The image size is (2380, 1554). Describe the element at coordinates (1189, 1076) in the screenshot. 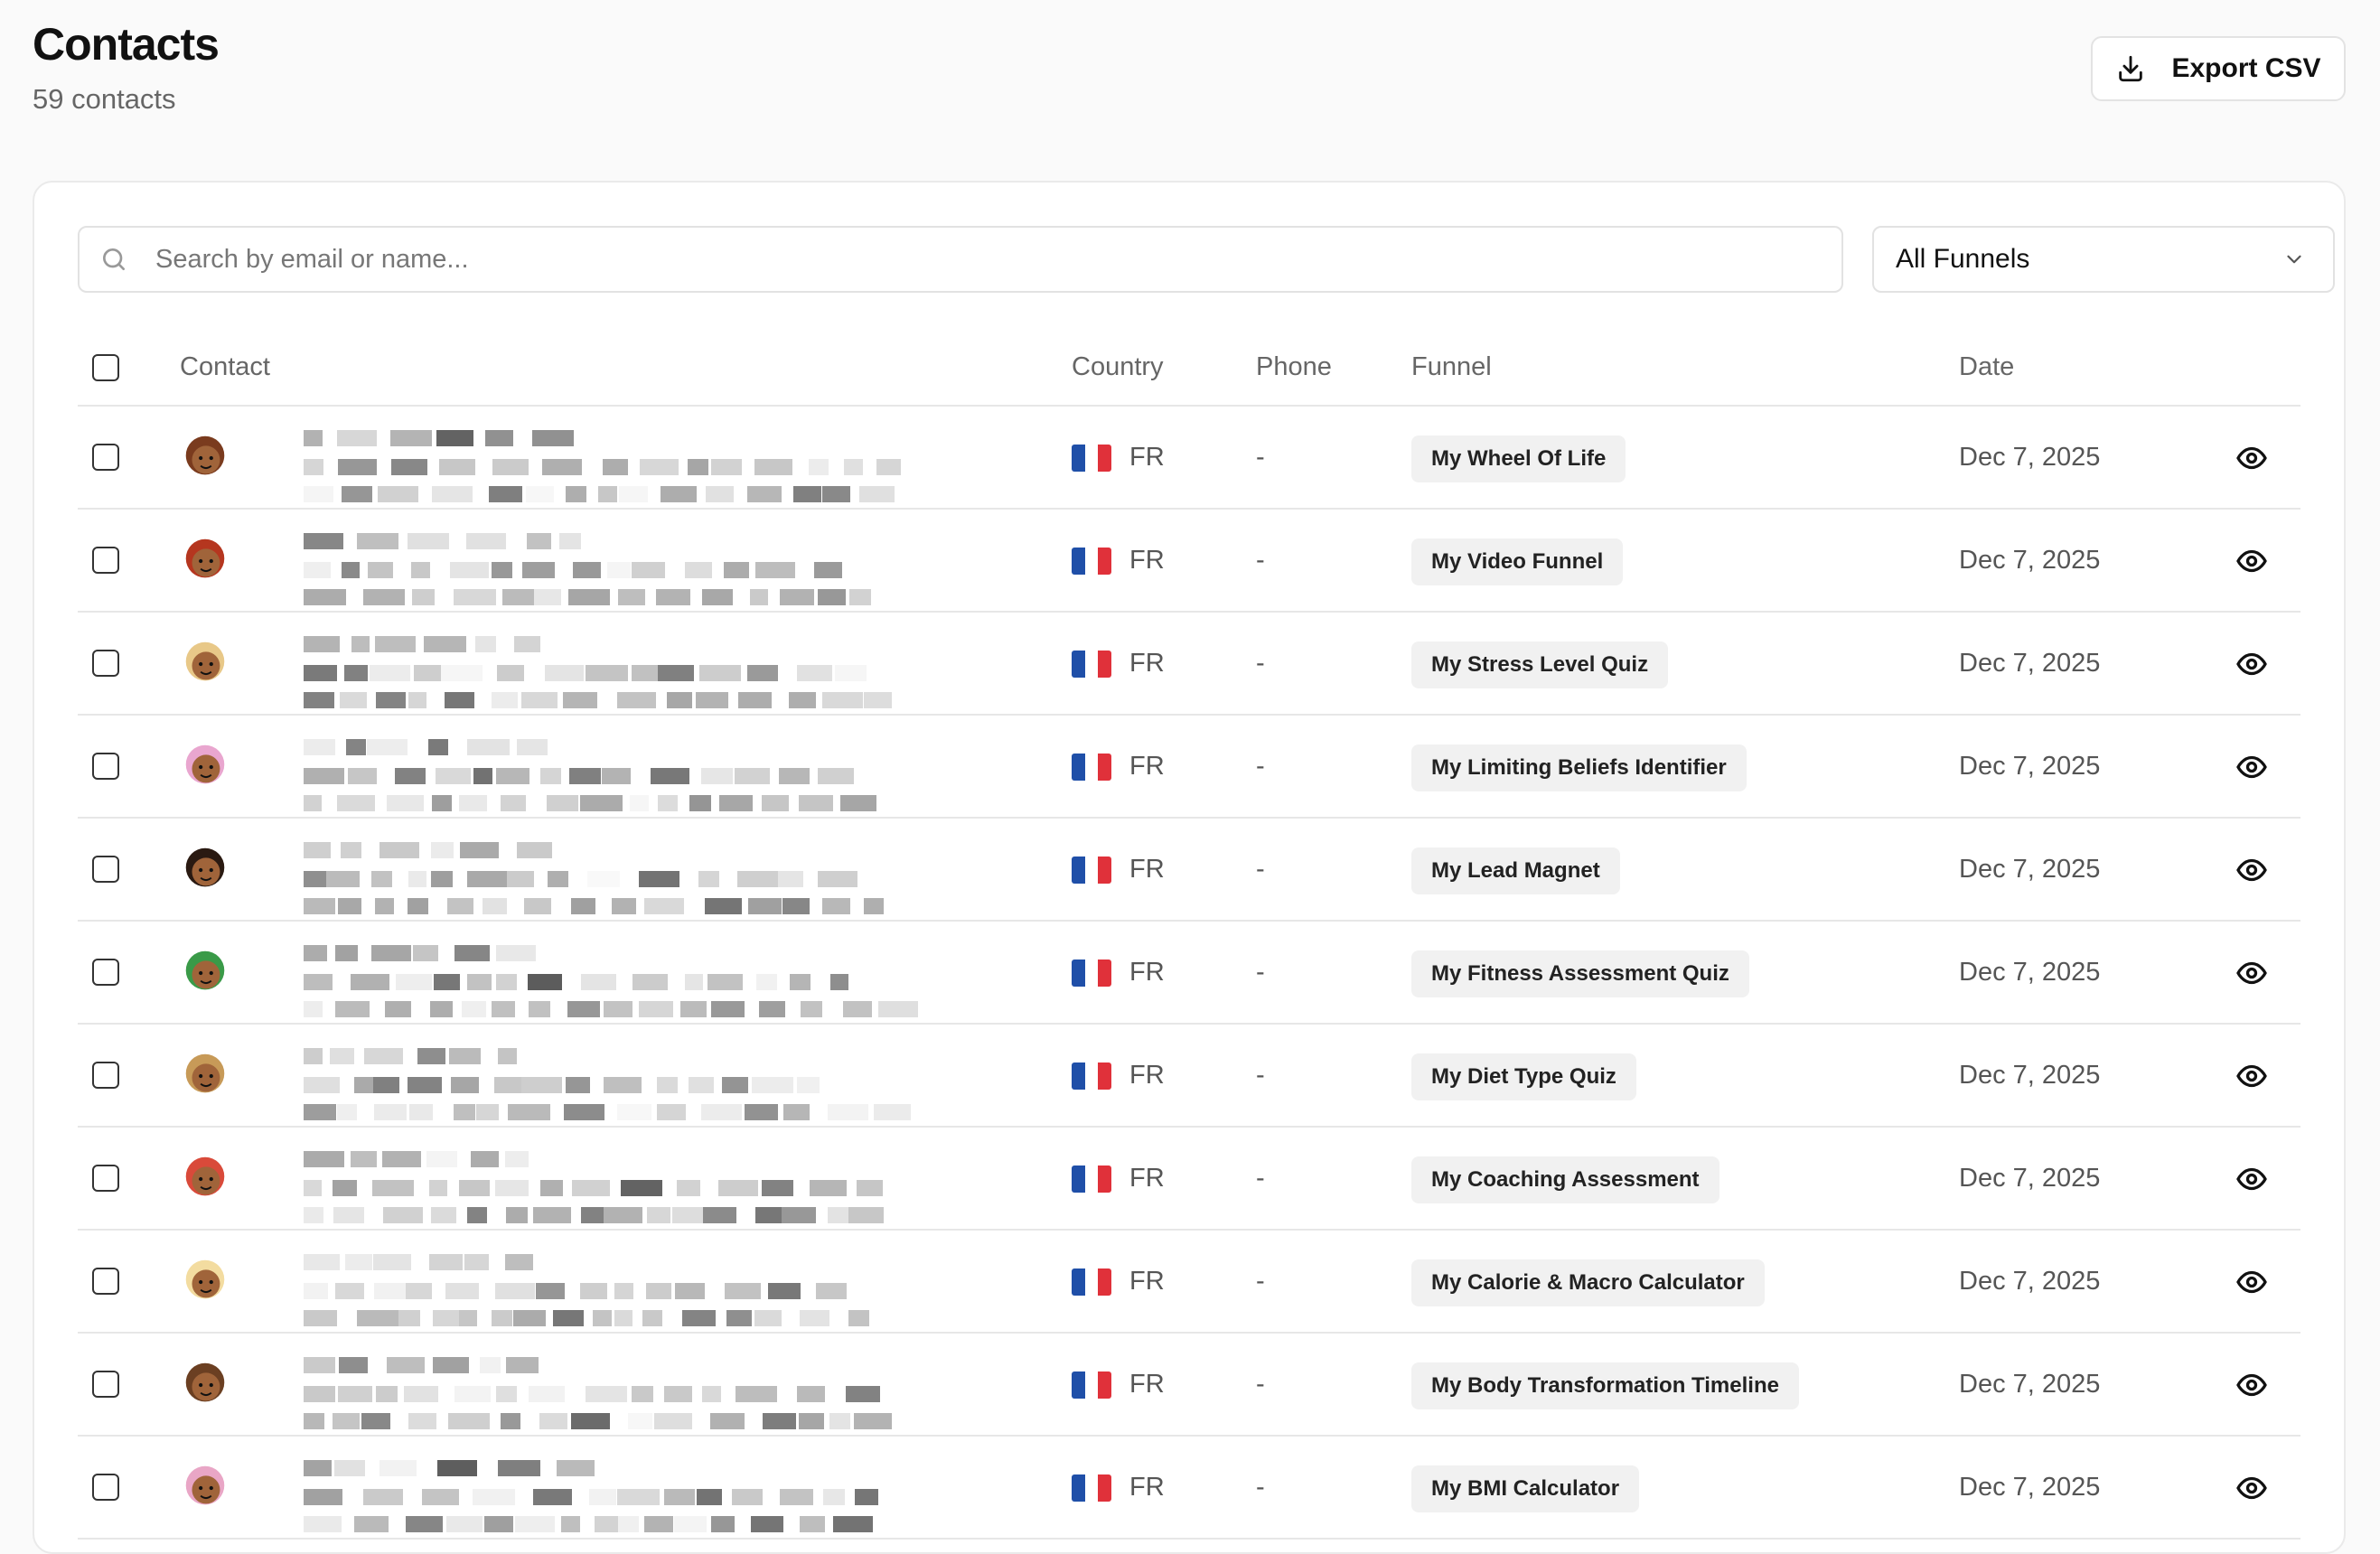

I see `table-row: FR - My Diet Type Quiz Dec 7, 2025` at that location.